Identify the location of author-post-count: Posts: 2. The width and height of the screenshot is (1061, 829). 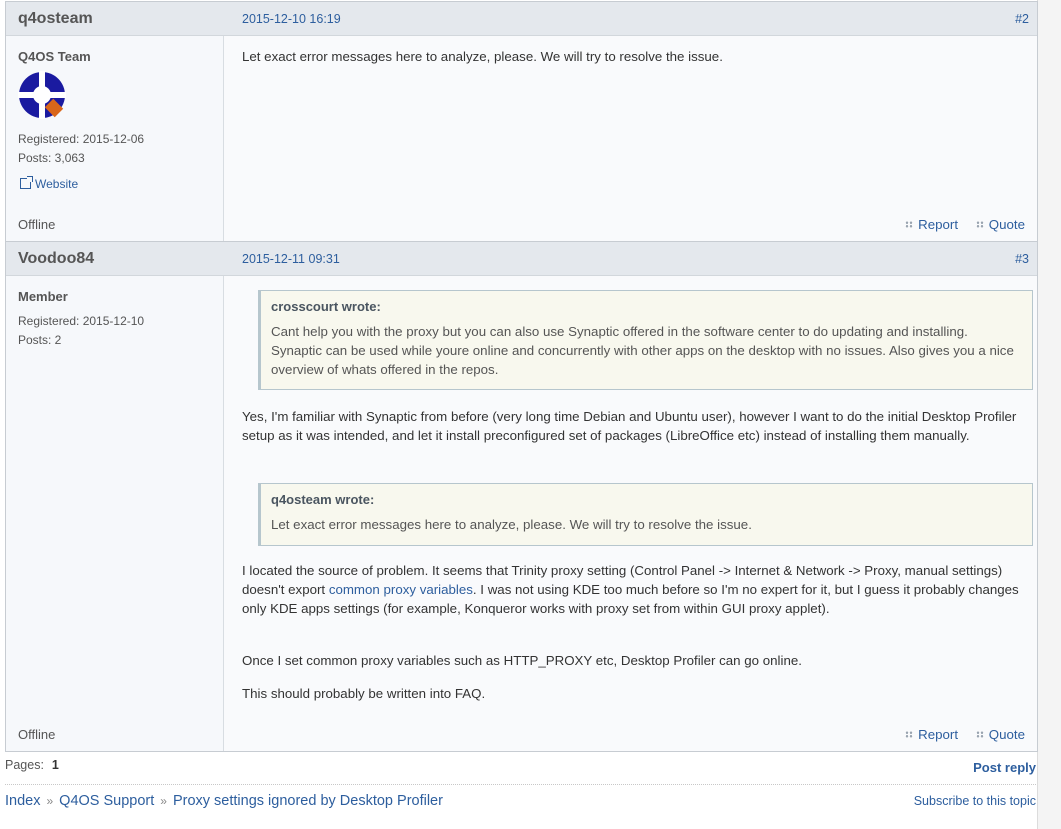
(40, 340).